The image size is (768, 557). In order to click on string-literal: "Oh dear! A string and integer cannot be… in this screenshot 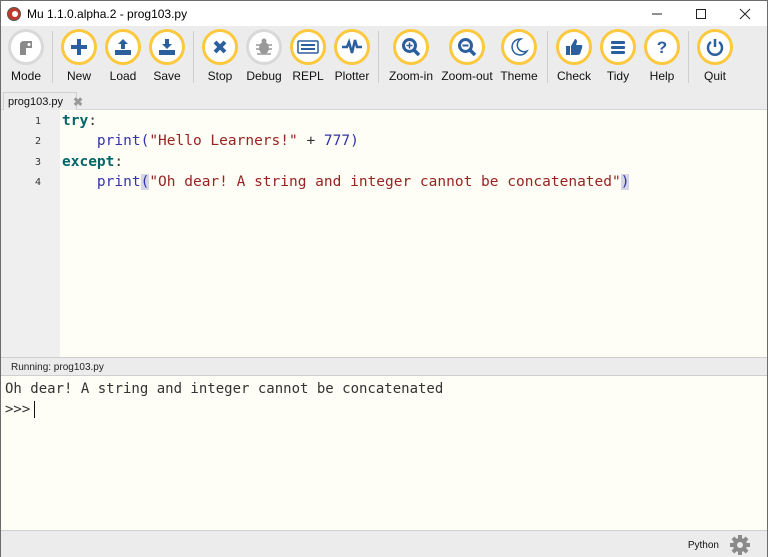, I will do `click(385, 182)`.